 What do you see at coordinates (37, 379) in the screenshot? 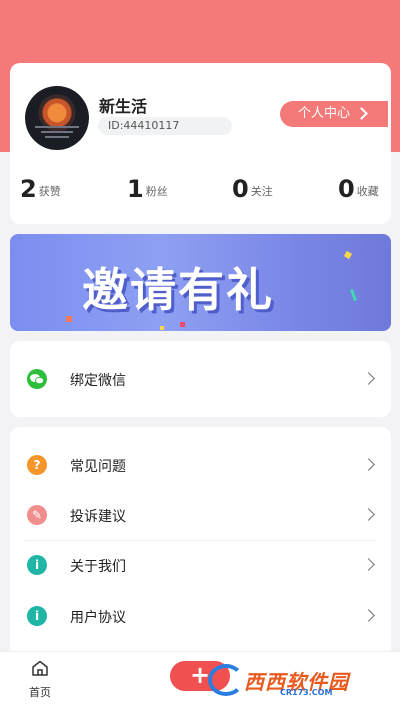
I see `wechat-icon` at bounding box center [37, 379].